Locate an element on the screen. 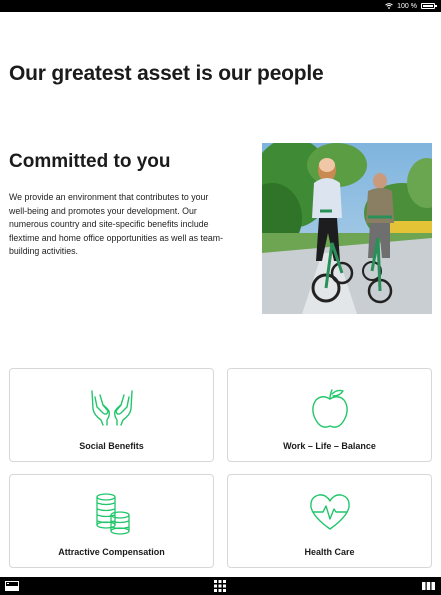  bottom-toolbar is located at coordinates (220, 586).